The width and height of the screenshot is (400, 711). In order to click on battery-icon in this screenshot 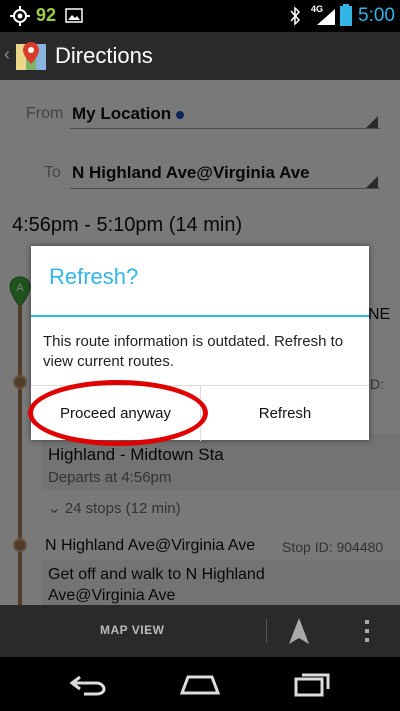, I will do `click(346, 15)`.